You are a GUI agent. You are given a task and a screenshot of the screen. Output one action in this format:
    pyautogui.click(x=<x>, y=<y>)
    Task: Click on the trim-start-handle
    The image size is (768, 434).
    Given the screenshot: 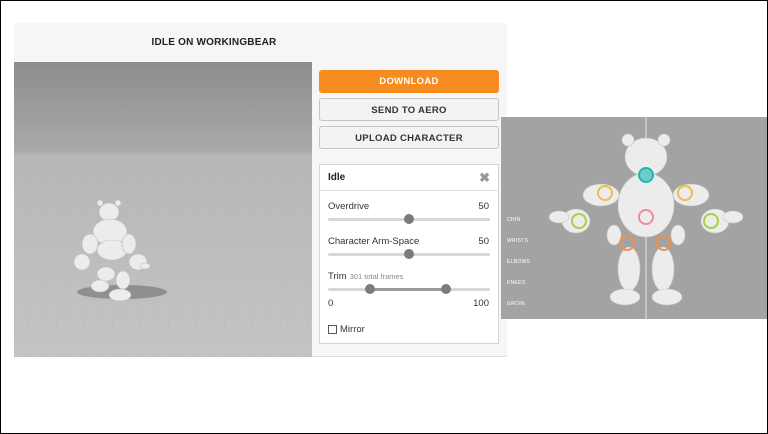 What is the action you would take?
    pyautogui.click(x=370, y=289)
    